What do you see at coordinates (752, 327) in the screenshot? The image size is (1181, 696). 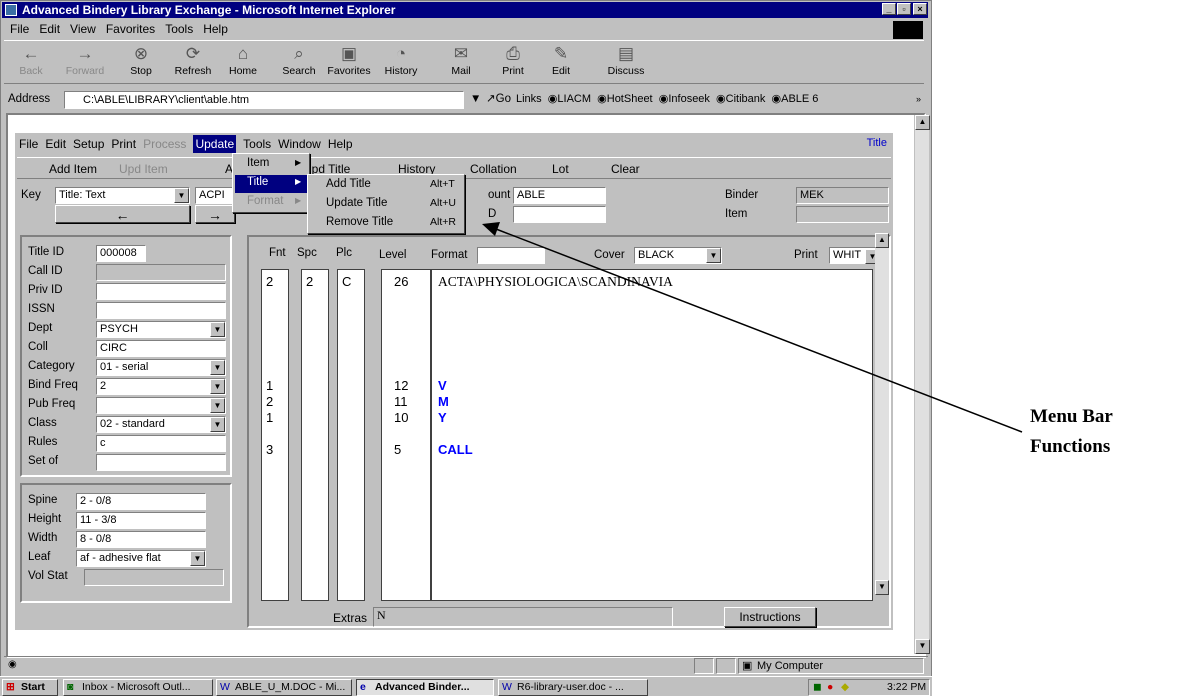 I see `annotation-arrow` at bounding box center [752, 327].